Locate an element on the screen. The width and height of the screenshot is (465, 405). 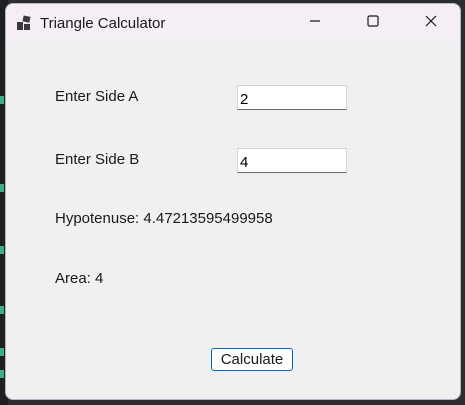
side-b-input is located at coordinates (292, 160).